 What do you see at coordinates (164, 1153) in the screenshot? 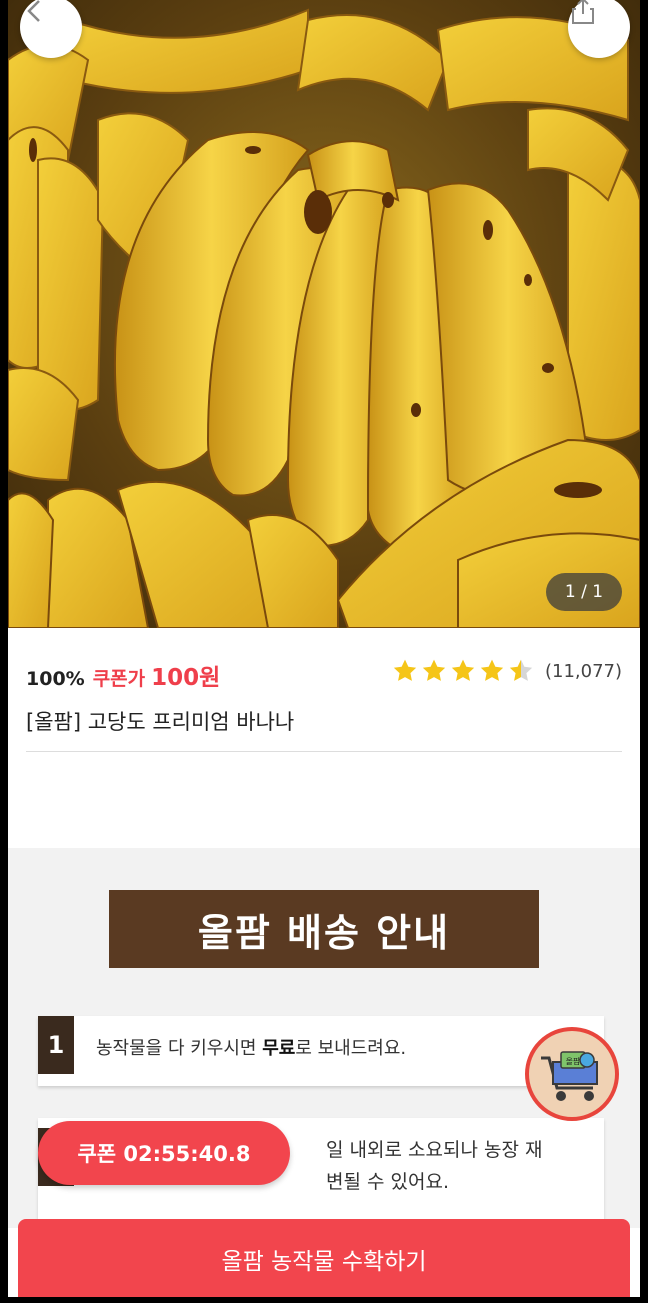
I see `coupon-timer: 쿠폰 02:55:40.8` at bounding box center [164, 1153].